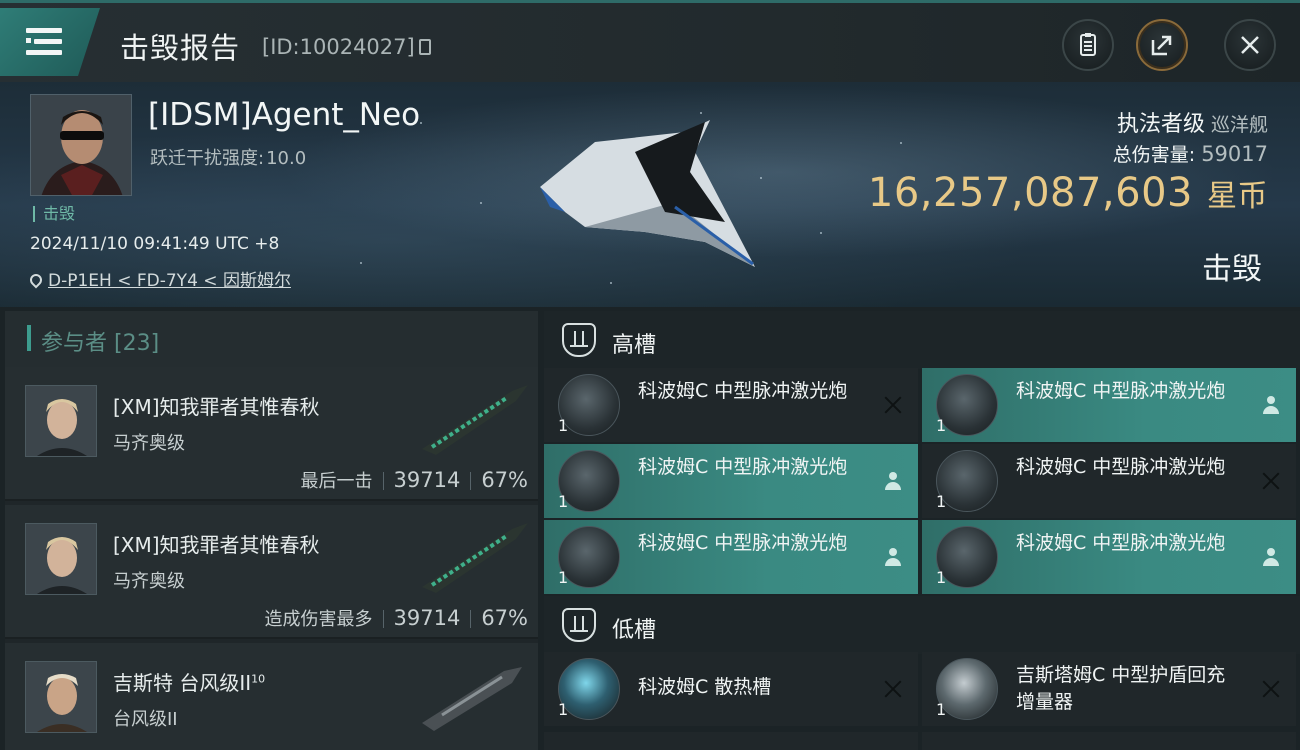 This screenshot has height=750, width=1300. What do you see at coordinates (50, 42) in the screenshot?
I see `menu-button` at bounding box center [50, 42].